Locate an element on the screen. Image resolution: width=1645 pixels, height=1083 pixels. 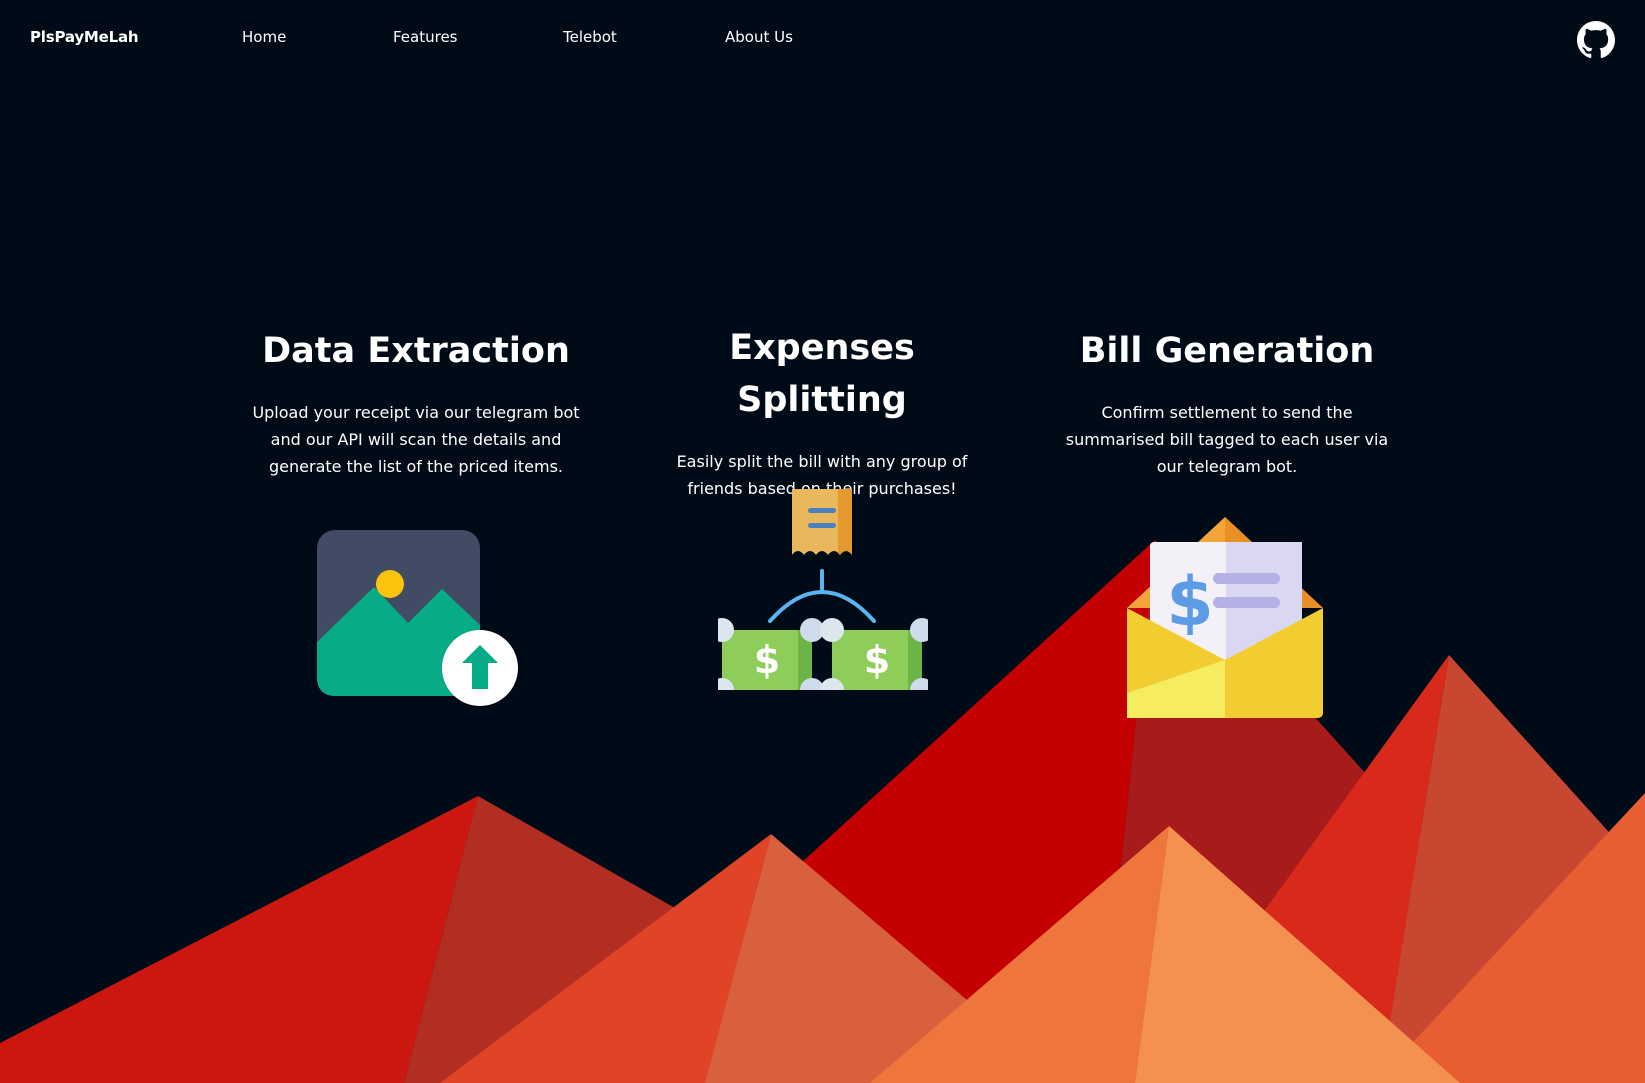
nav-link-home: Home is located at coordinates (264, 37).